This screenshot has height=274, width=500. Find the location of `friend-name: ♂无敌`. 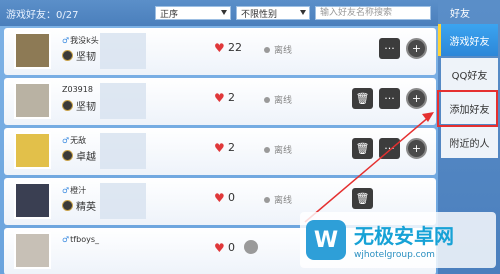

friend-name: ♂无敌 is located at coordinates (74, 140).